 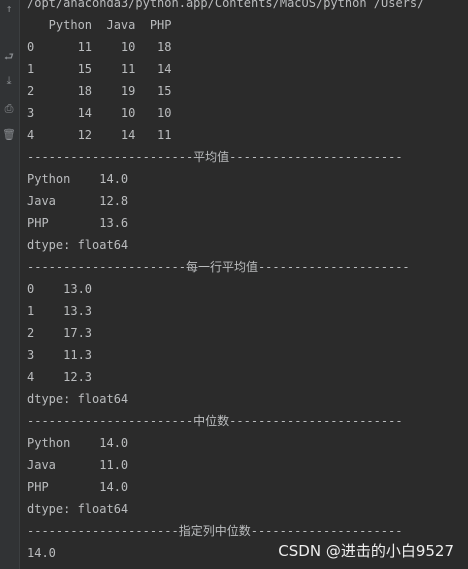 What do you see at coordinates (99, 91) in the screenshot?
I see `dataframe-row: 2 18 19 15` at bounding box center [99, 91].